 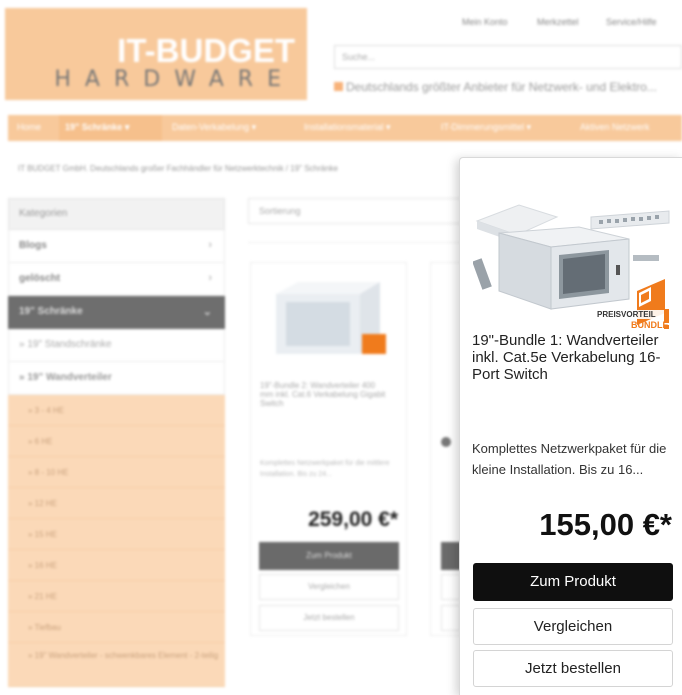 I want to click on compare-button, so click(x=451, y=587).